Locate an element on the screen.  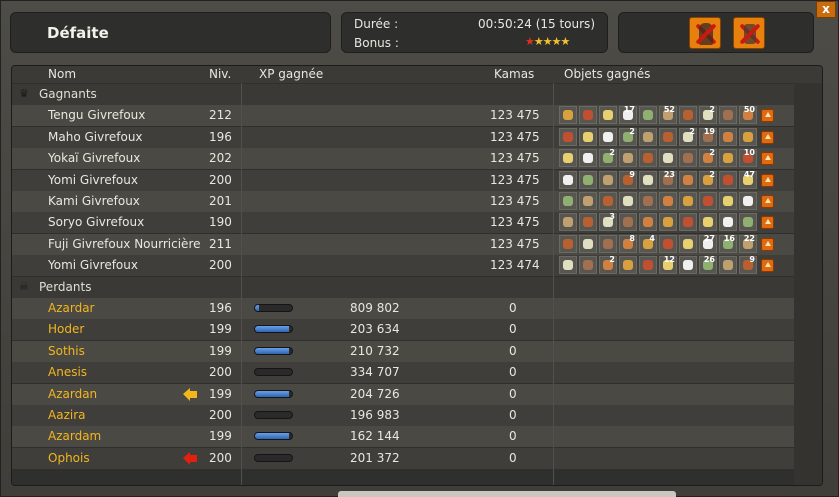
loot-item-icon: 12 is located at coordinates (668, 265).